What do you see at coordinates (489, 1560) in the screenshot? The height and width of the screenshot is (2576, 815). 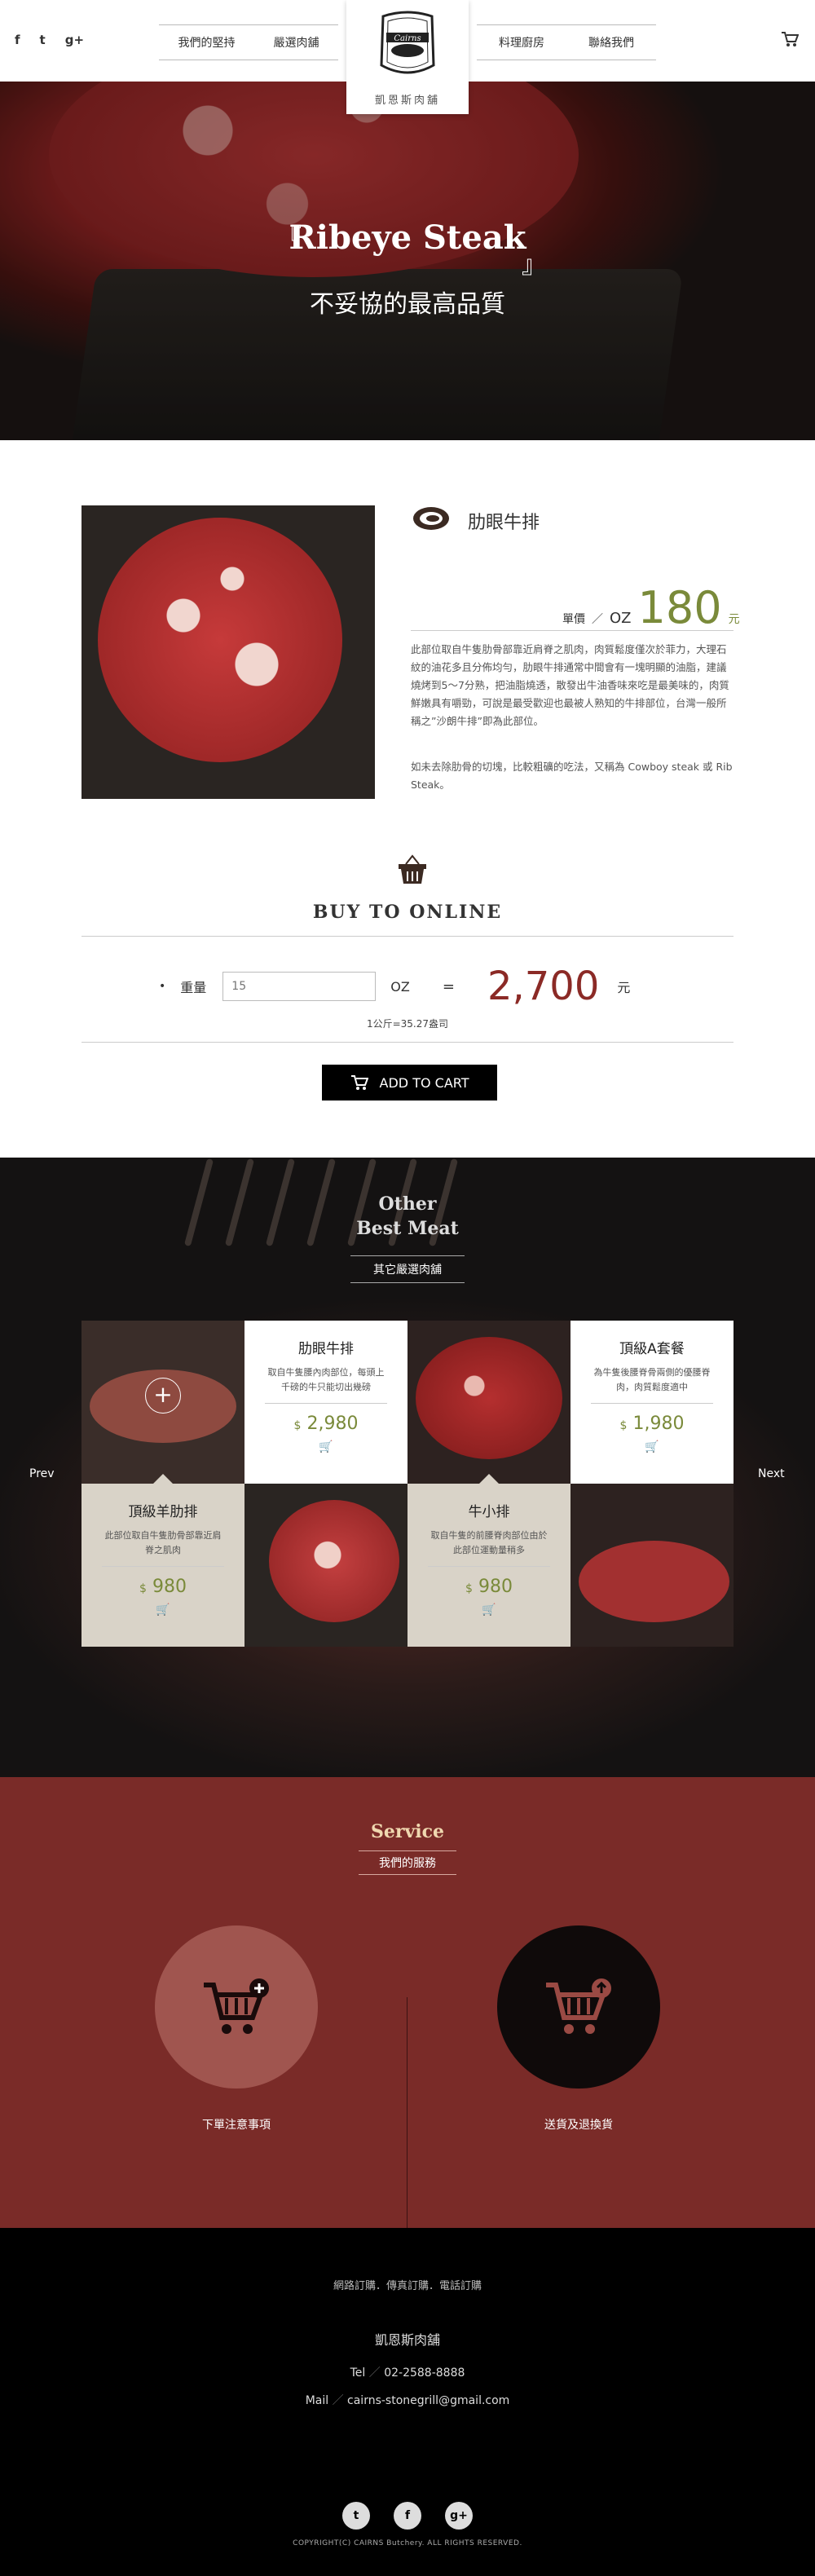 I see `product-card: 牛小排 取自牛隻的前腰脊肉部位由於此部位運動量稍多 $ 980 🛒` at bounding box center [489, 1560].